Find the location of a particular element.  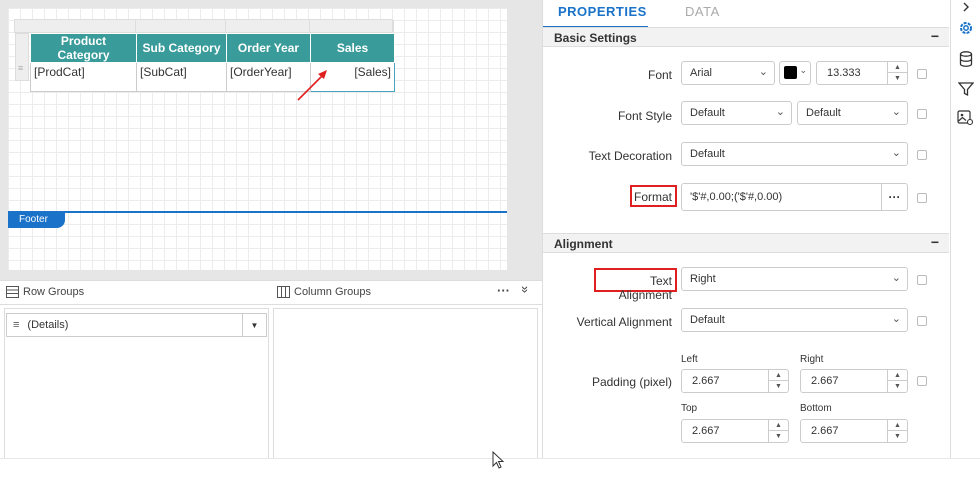

padding-top-label: Top is located at coordinates (689, 408).